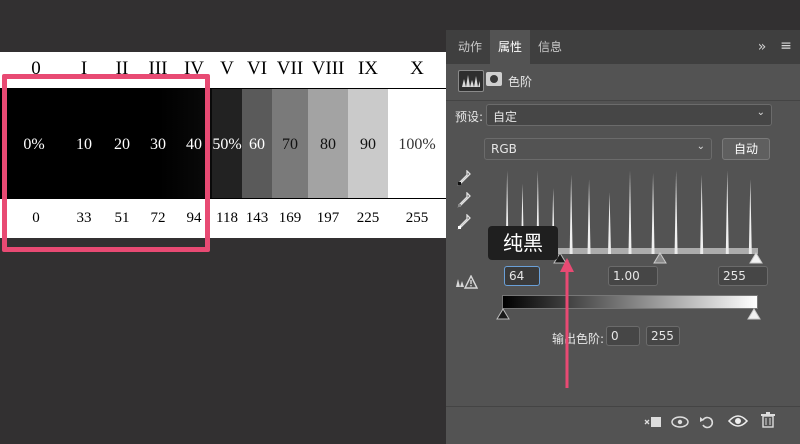 This screenshot has height=444, width=800. Describe the element at coordinates (503, 314) in the screenshot. I see `black-output-handle` at that location.